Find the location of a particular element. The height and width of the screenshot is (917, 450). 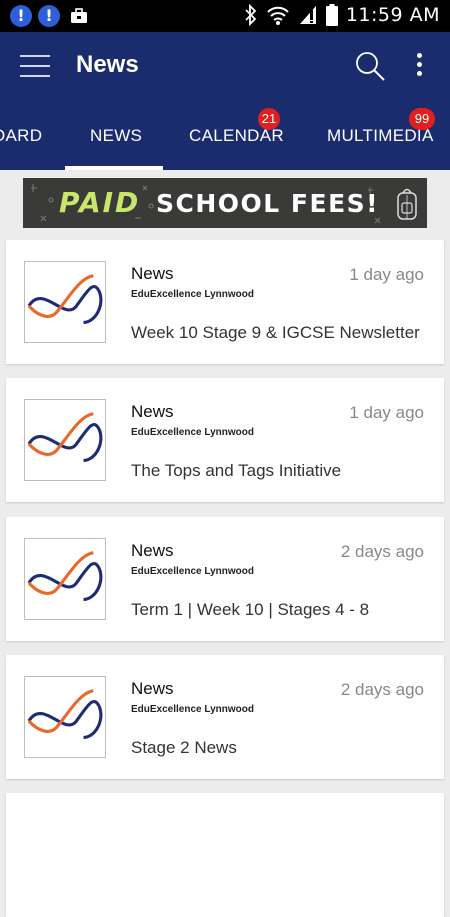

wifi-icon is located at coordinates (278, 15).